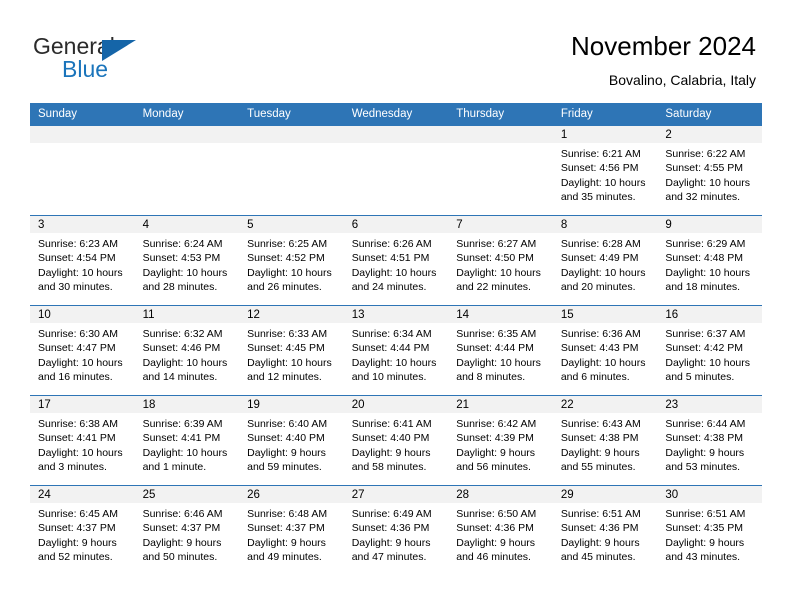 This screenshot has height=612, width=792. I want to click on day-number: 12, so click(291, 314).